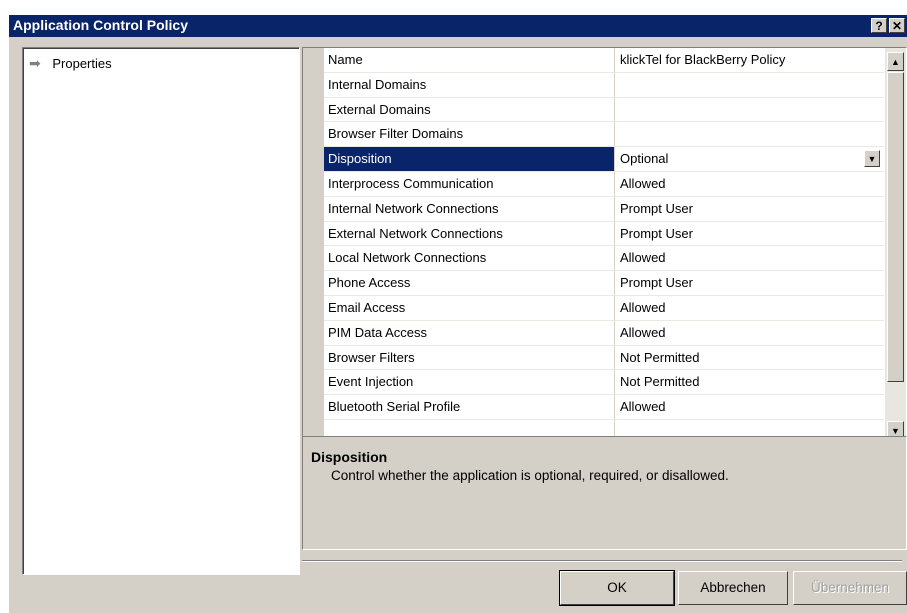 The width and height of the screenshot is (907, 613). Describe the element at coordinates (458, 26) in the screenshot. I see `title-bar: Application Control Policy ? ✕` at that location.